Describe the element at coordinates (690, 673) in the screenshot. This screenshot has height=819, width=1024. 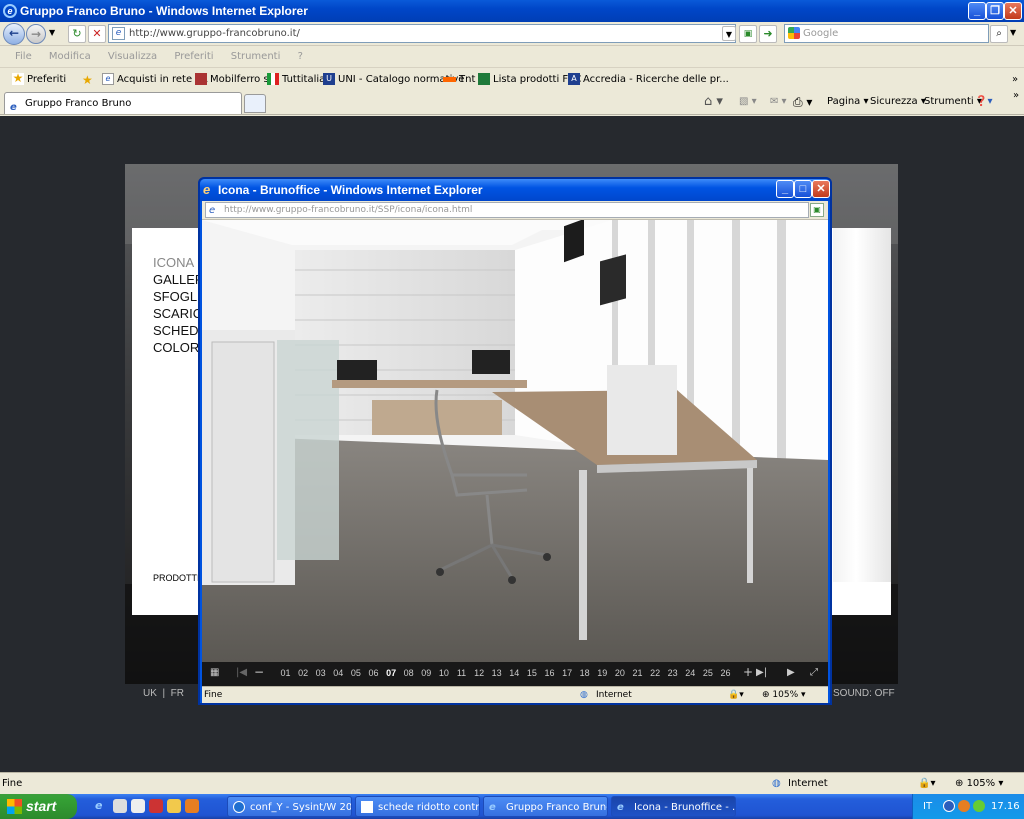
I see `page-number-24: 24` at that location.